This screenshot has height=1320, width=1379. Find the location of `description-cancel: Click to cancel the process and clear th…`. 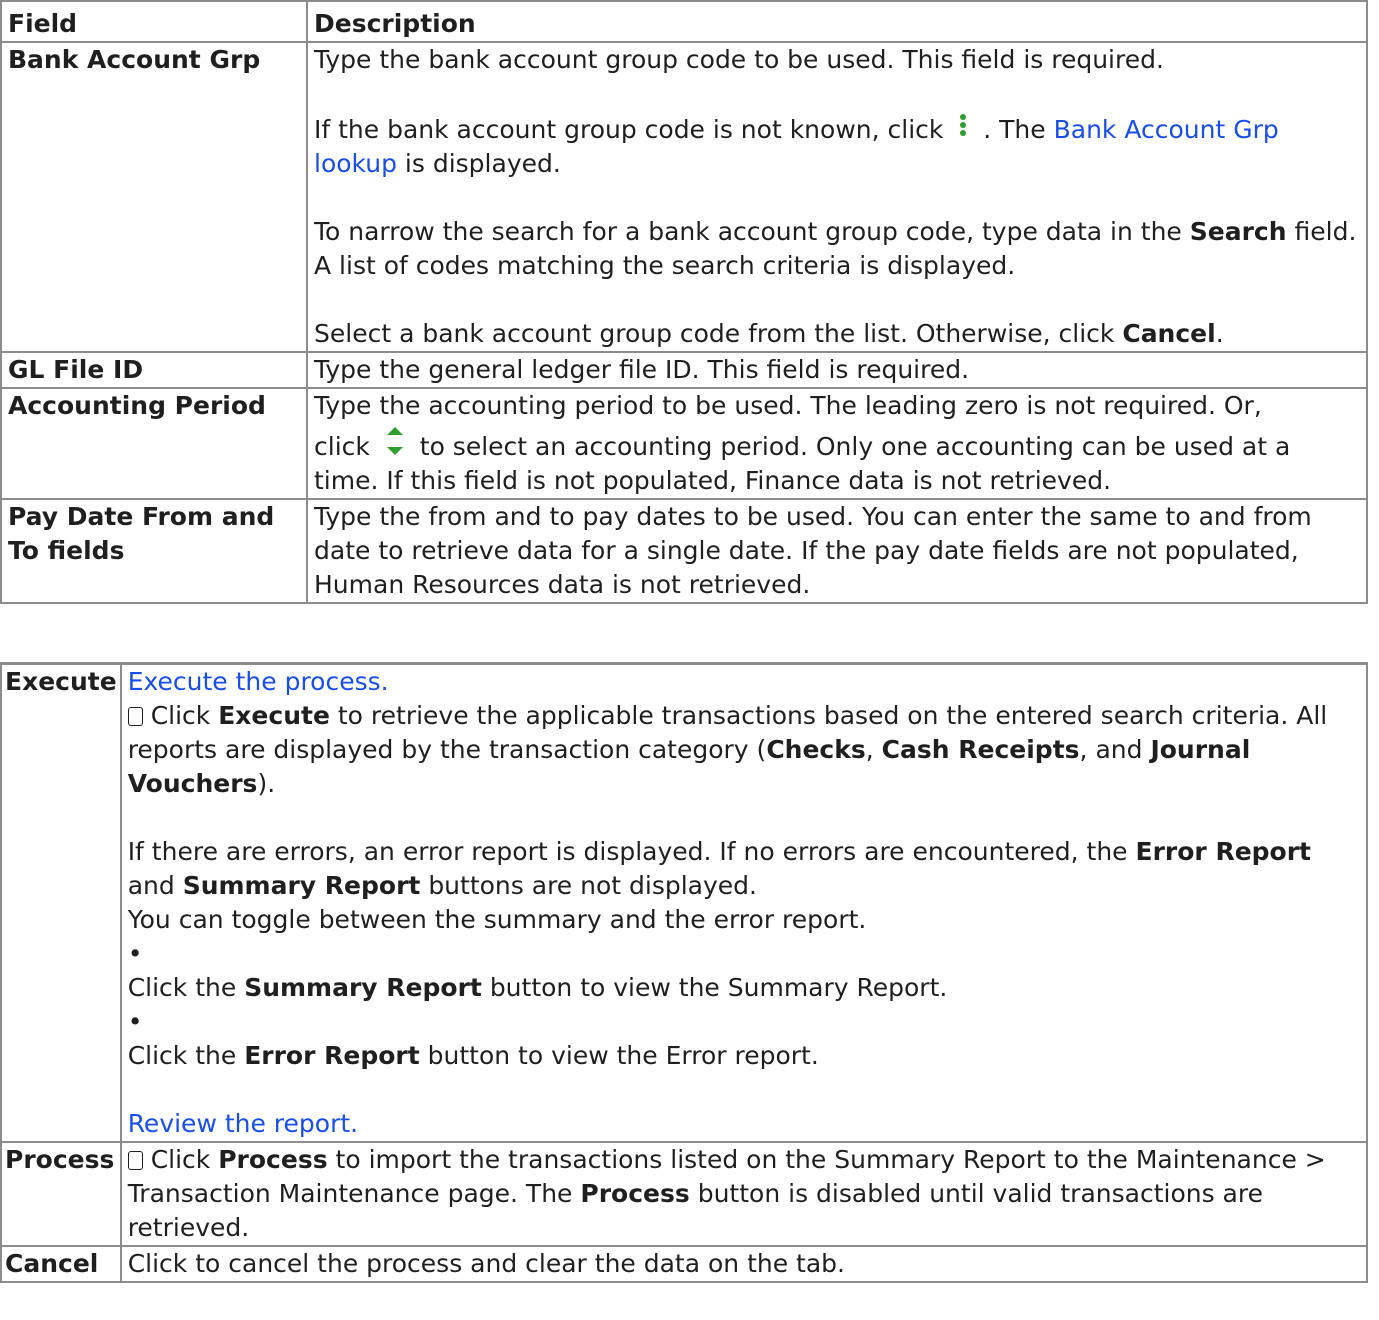

description-cancel: Click to cancel the process and clear th… is located at coordinates (744, 1264).